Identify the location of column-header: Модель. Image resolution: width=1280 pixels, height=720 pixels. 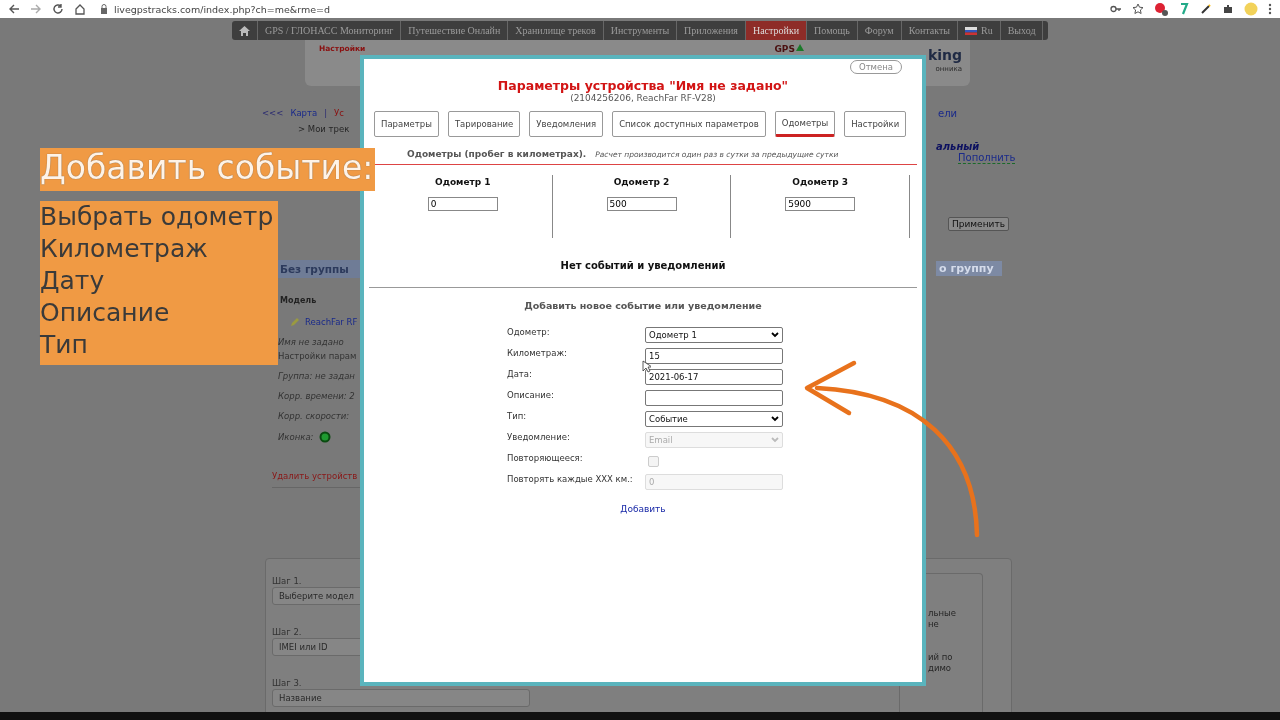
(299, 300).